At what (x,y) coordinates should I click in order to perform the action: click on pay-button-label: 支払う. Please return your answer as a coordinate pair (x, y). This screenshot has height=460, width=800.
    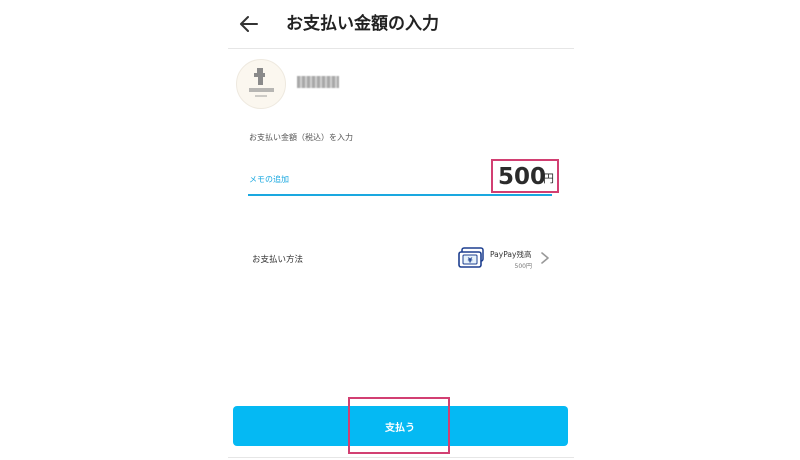
    Looking at the image, I should click on (400, 428).